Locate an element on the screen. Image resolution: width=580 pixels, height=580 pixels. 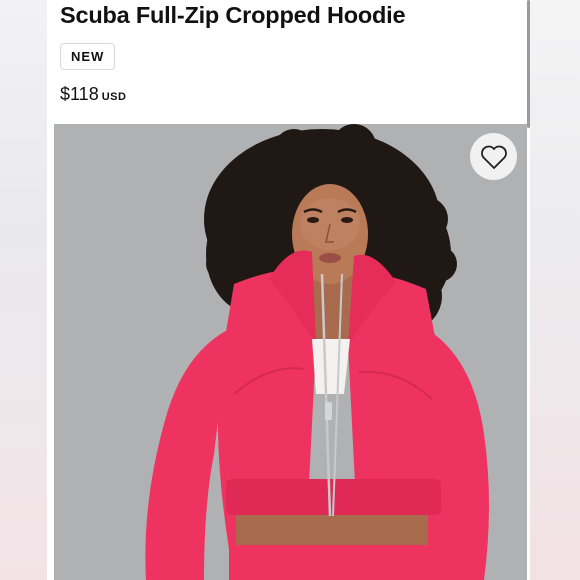
wishlist-button is located at coordinates (493, 156).